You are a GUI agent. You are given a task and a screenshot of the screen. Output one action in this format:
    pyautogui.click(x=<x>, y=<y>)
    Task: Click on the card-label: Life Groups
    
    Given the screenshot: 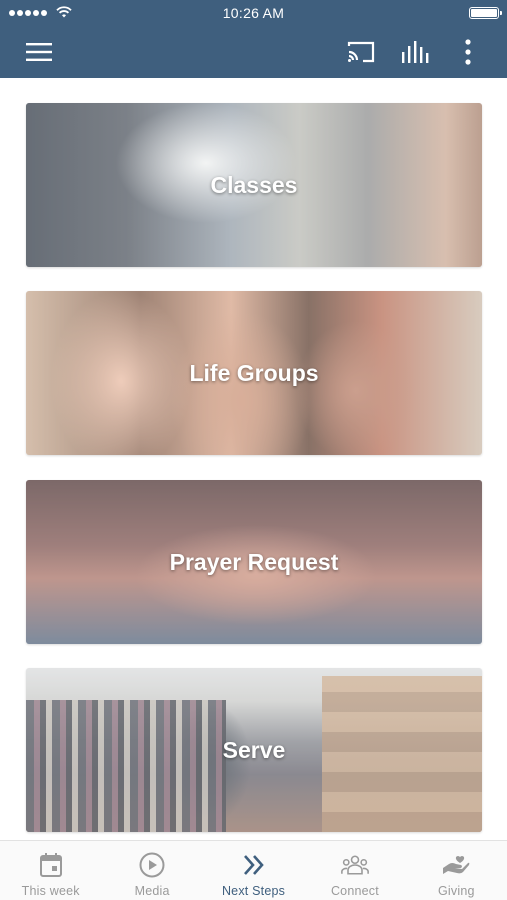 What is the action you would take?
    pyautogui.click(x=254, y=372)
    